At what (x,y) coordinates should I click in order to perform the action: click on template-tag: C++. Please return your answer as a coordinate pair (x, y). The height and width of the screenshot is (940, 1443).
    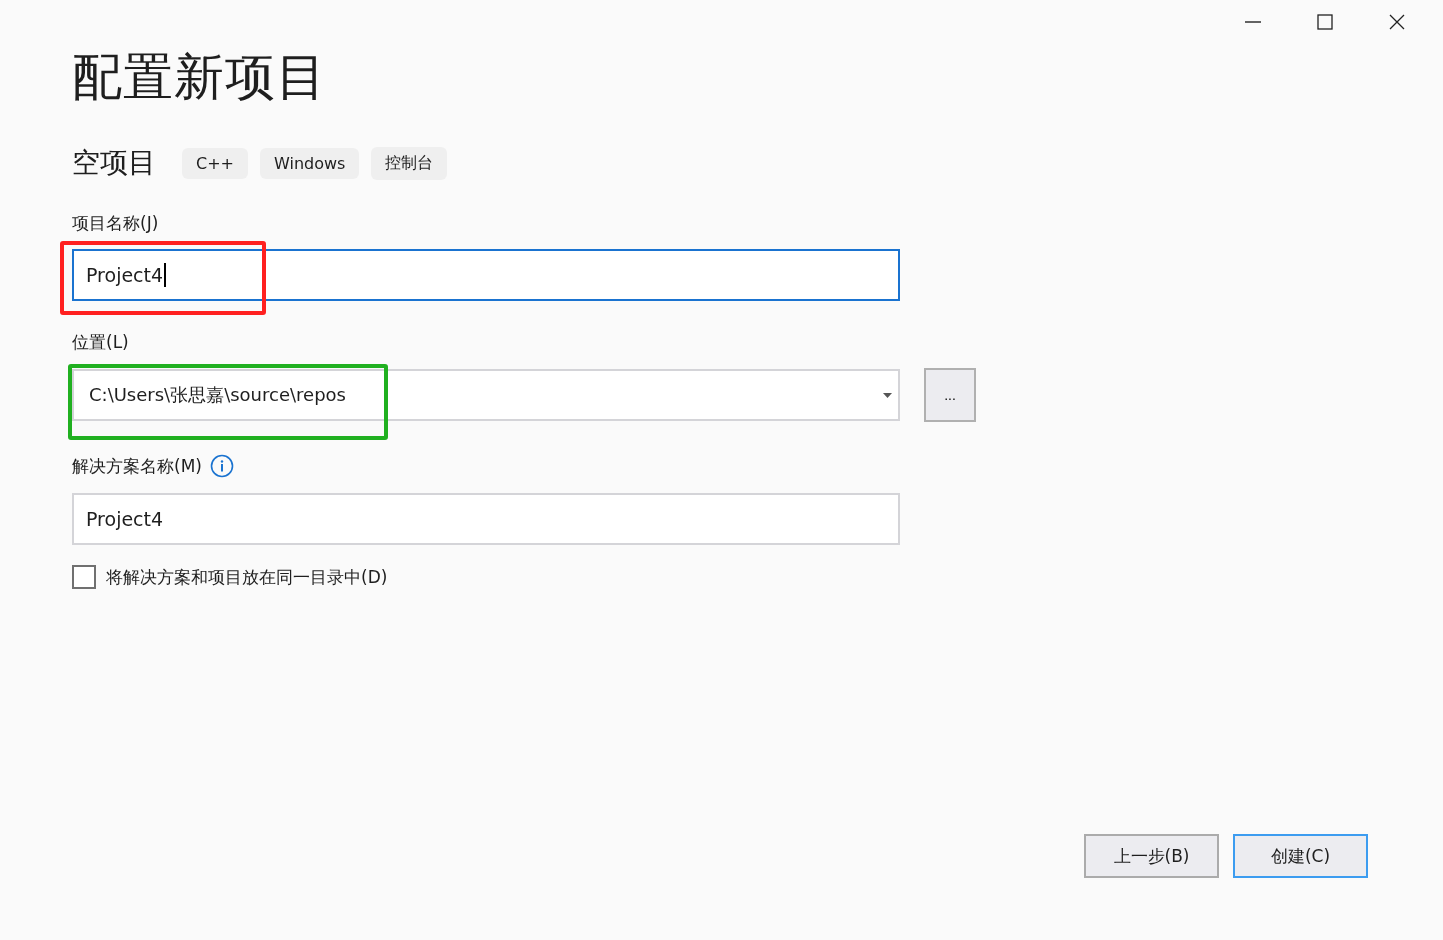
    Looking at the image, I should click on (215, 163).